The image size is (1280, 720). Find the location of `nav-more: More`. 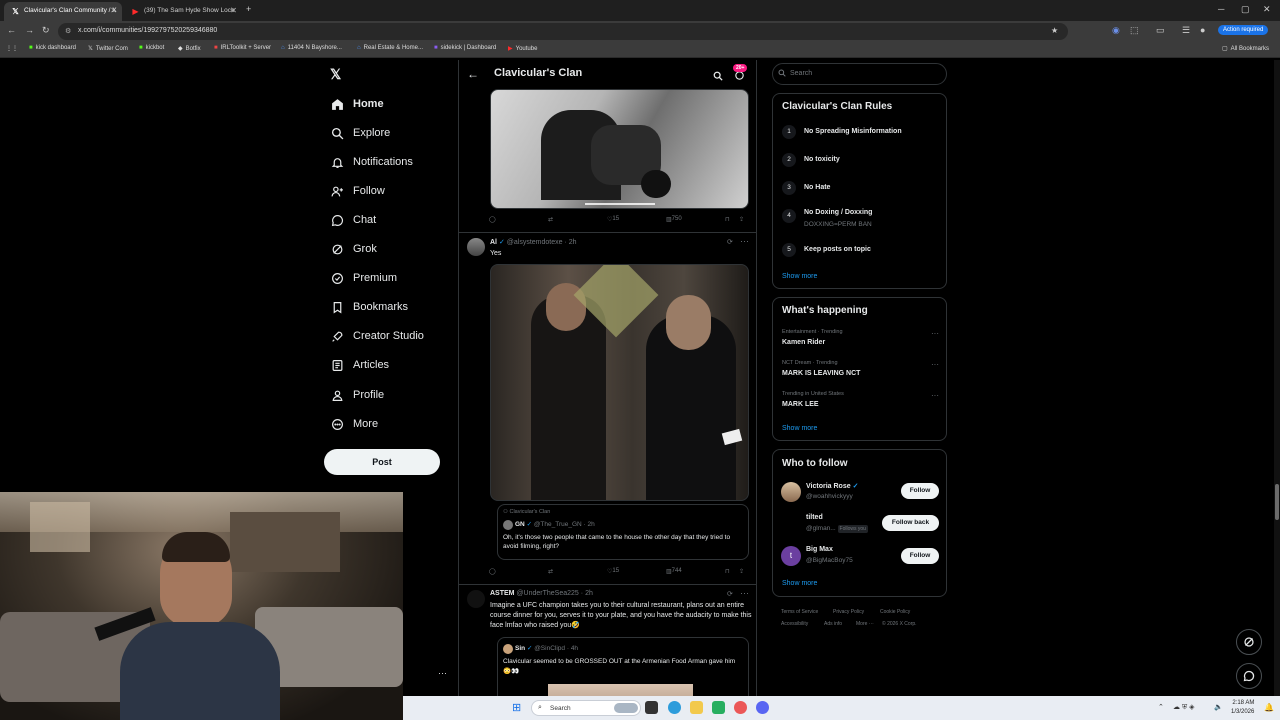

nav-more: More is located at coordinates (354, 424).